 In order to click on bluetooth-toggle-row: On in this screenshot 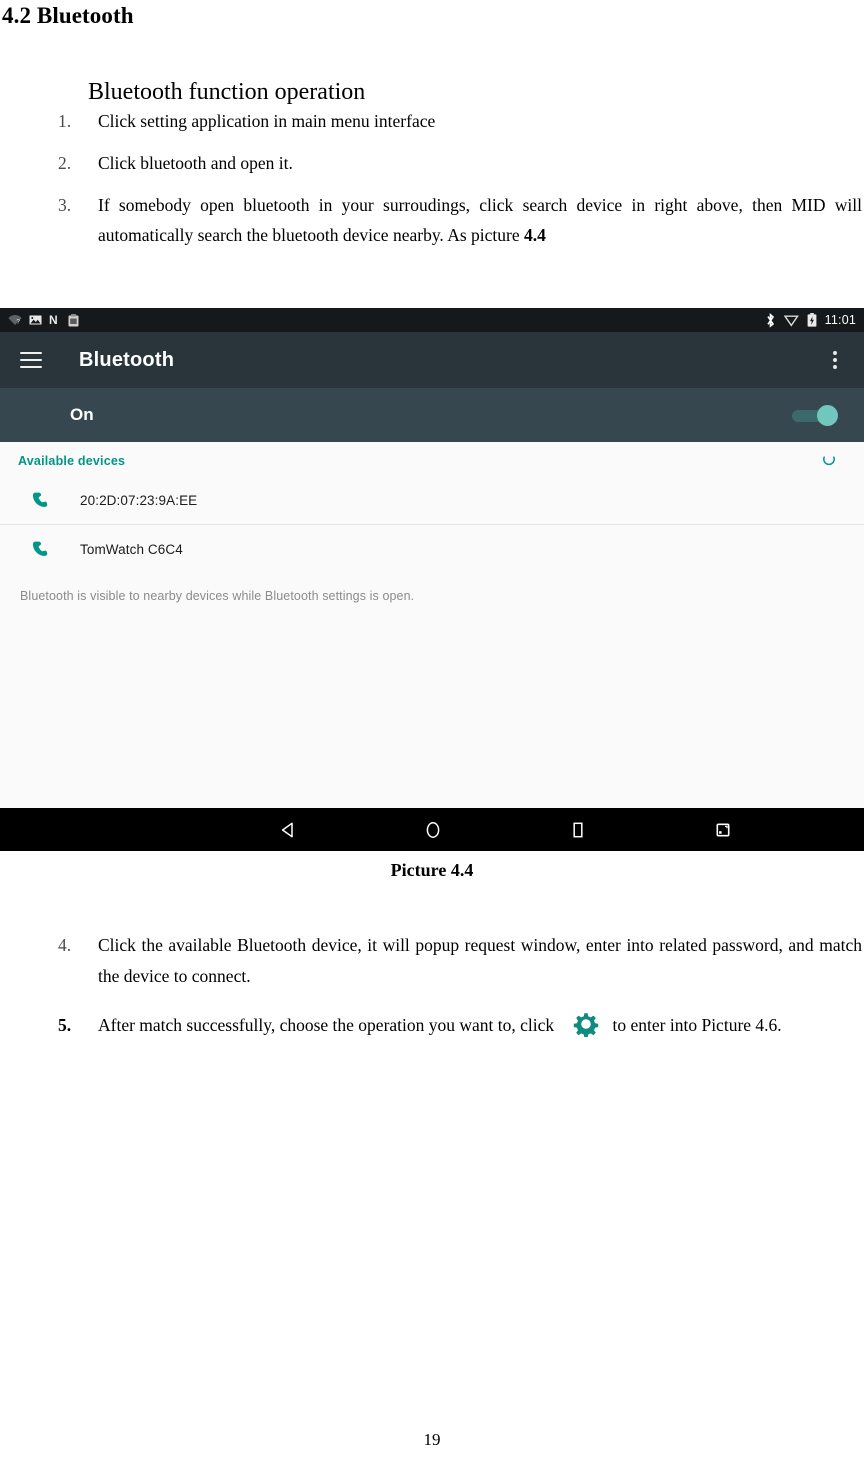, I will do `click(432, 415)`.